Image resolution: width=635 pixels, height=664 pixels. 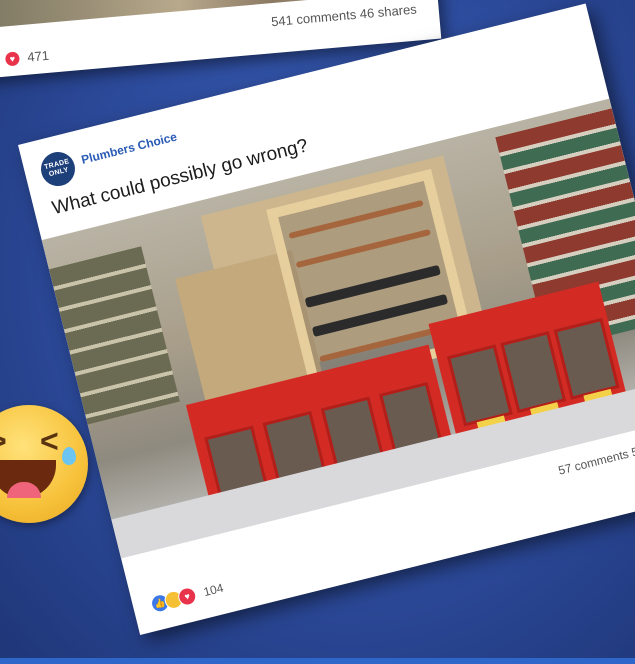 I want to click on emoji-eye-right: <, so click(x=49, y=441).